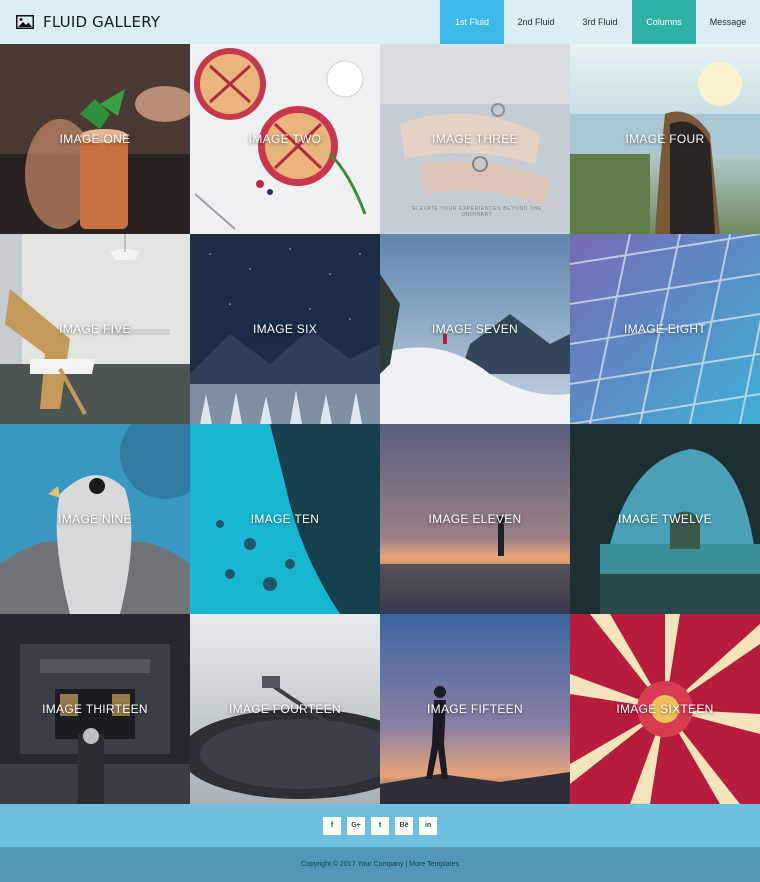 This screenshot has width=760, height=882. Describe the element at coordinates (102, 22) in the screenshot. I see `site-title: FLUID GALLERY` at that location.